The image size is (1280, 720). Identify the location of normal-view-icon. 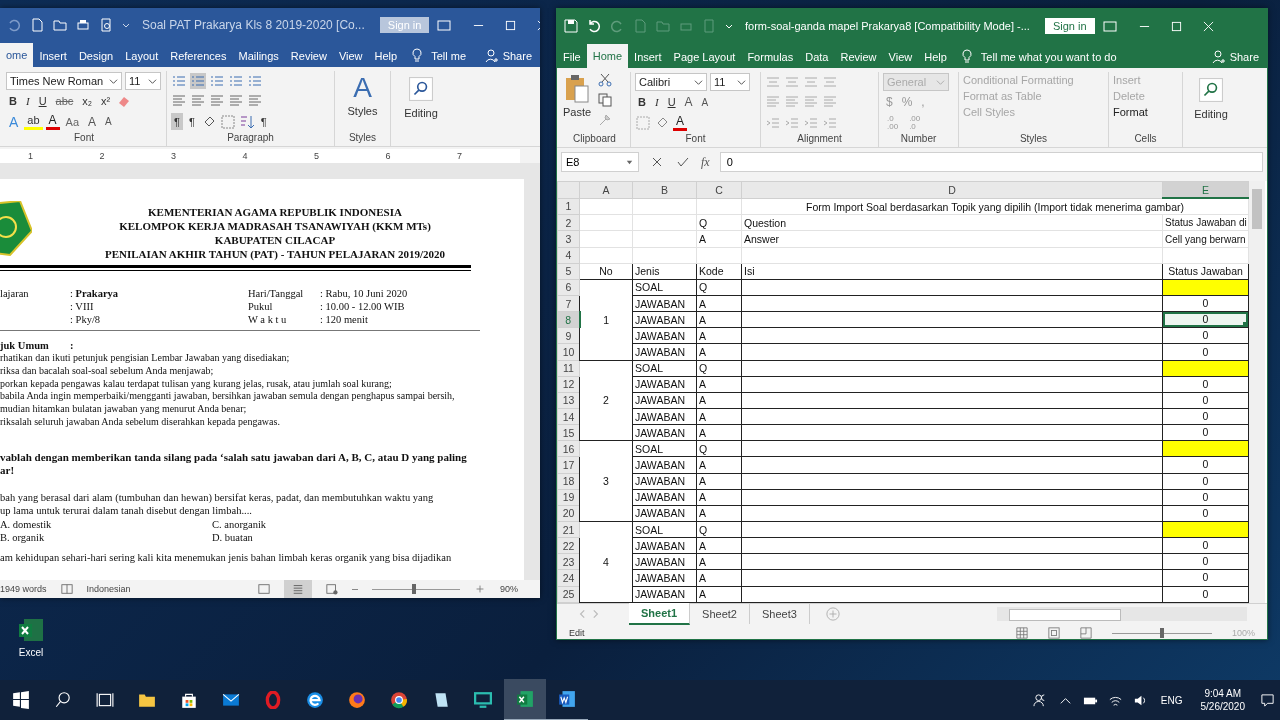
(1021, 633).